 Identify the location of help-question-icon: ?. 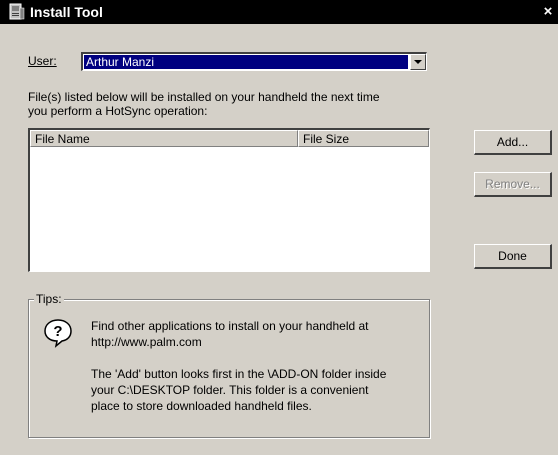
(58, 333).